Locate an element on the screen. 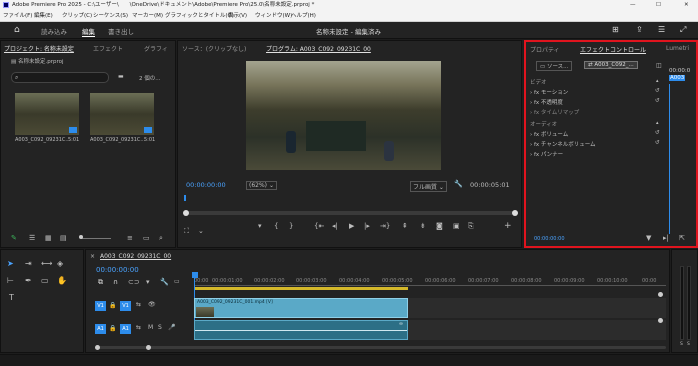 This screenshot has width=698, height=366. slip-tool-icon: ⊢ is located at coordinates (10, 280).